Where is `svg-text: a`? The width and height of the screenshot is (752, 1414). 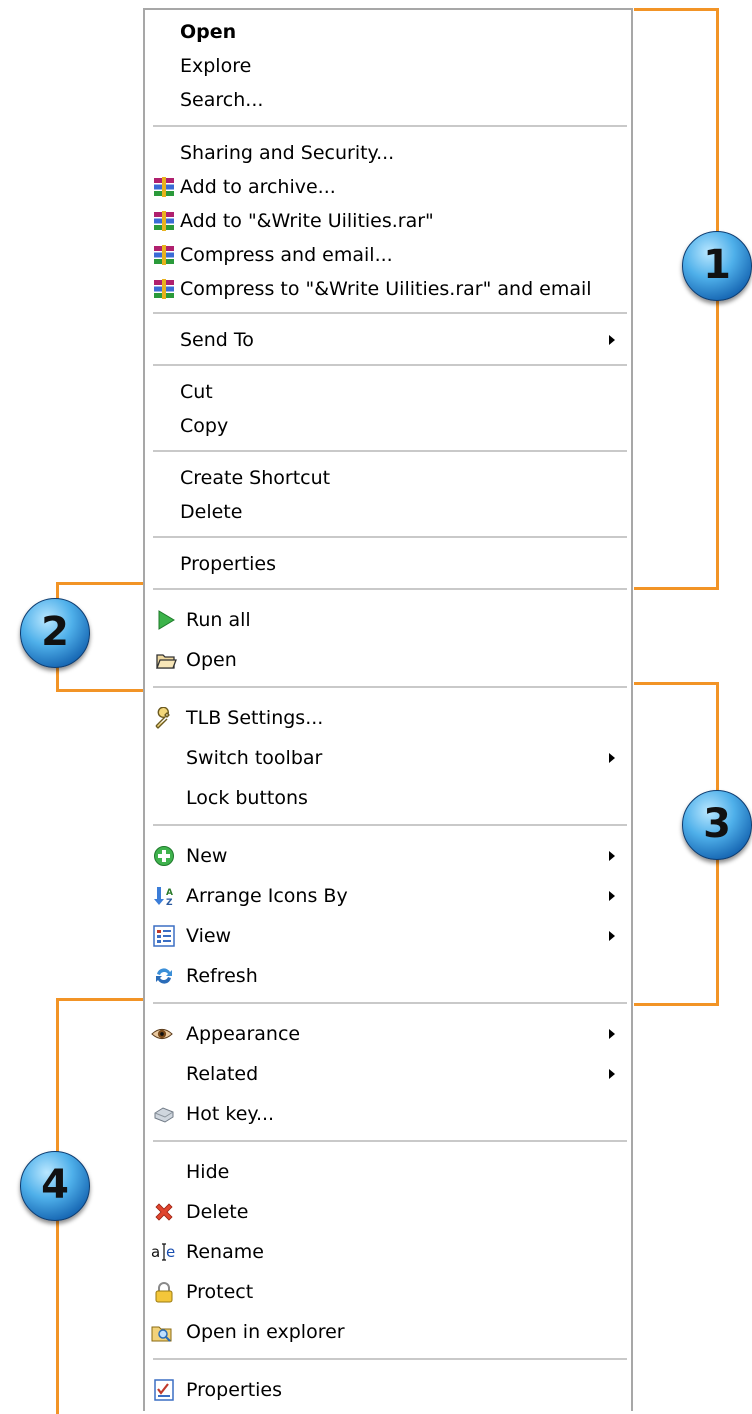
svg-text: a is located at coordinates (155, 1252).